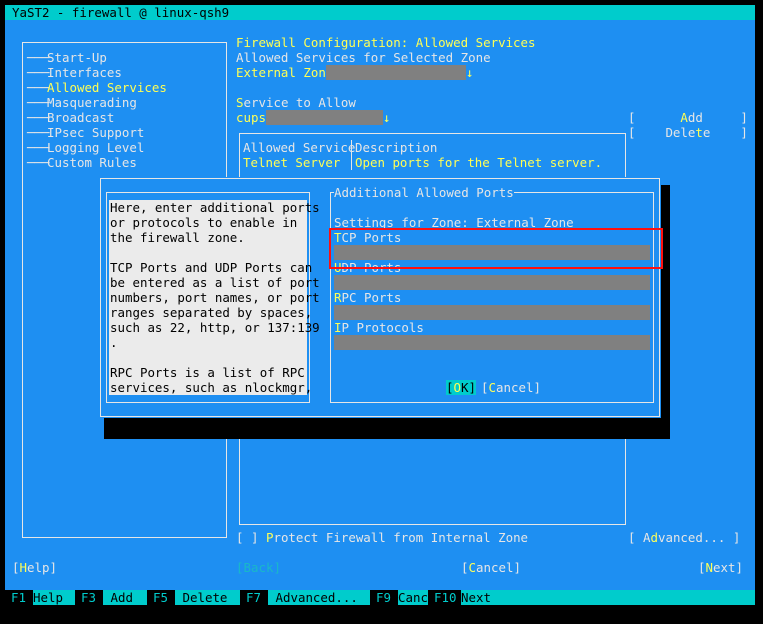 The image size is (763, 624). What do you see at coordinates (207, 372) in the screenshot?
I see `help-line: RPC Ports is a list of RPC` at bounding box center [207, 372].